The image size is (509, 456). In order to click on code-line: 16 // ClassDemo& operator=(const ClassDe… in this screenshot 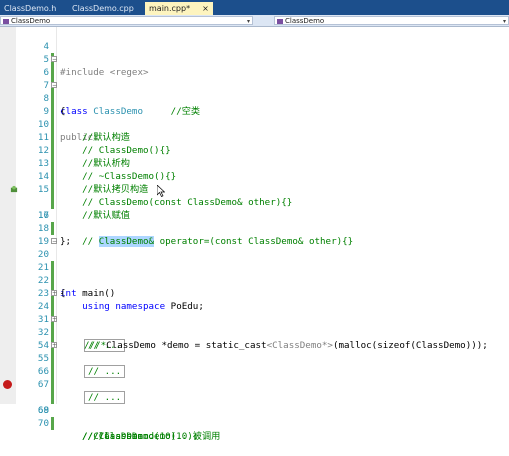, I will do `click(254, 215)`.